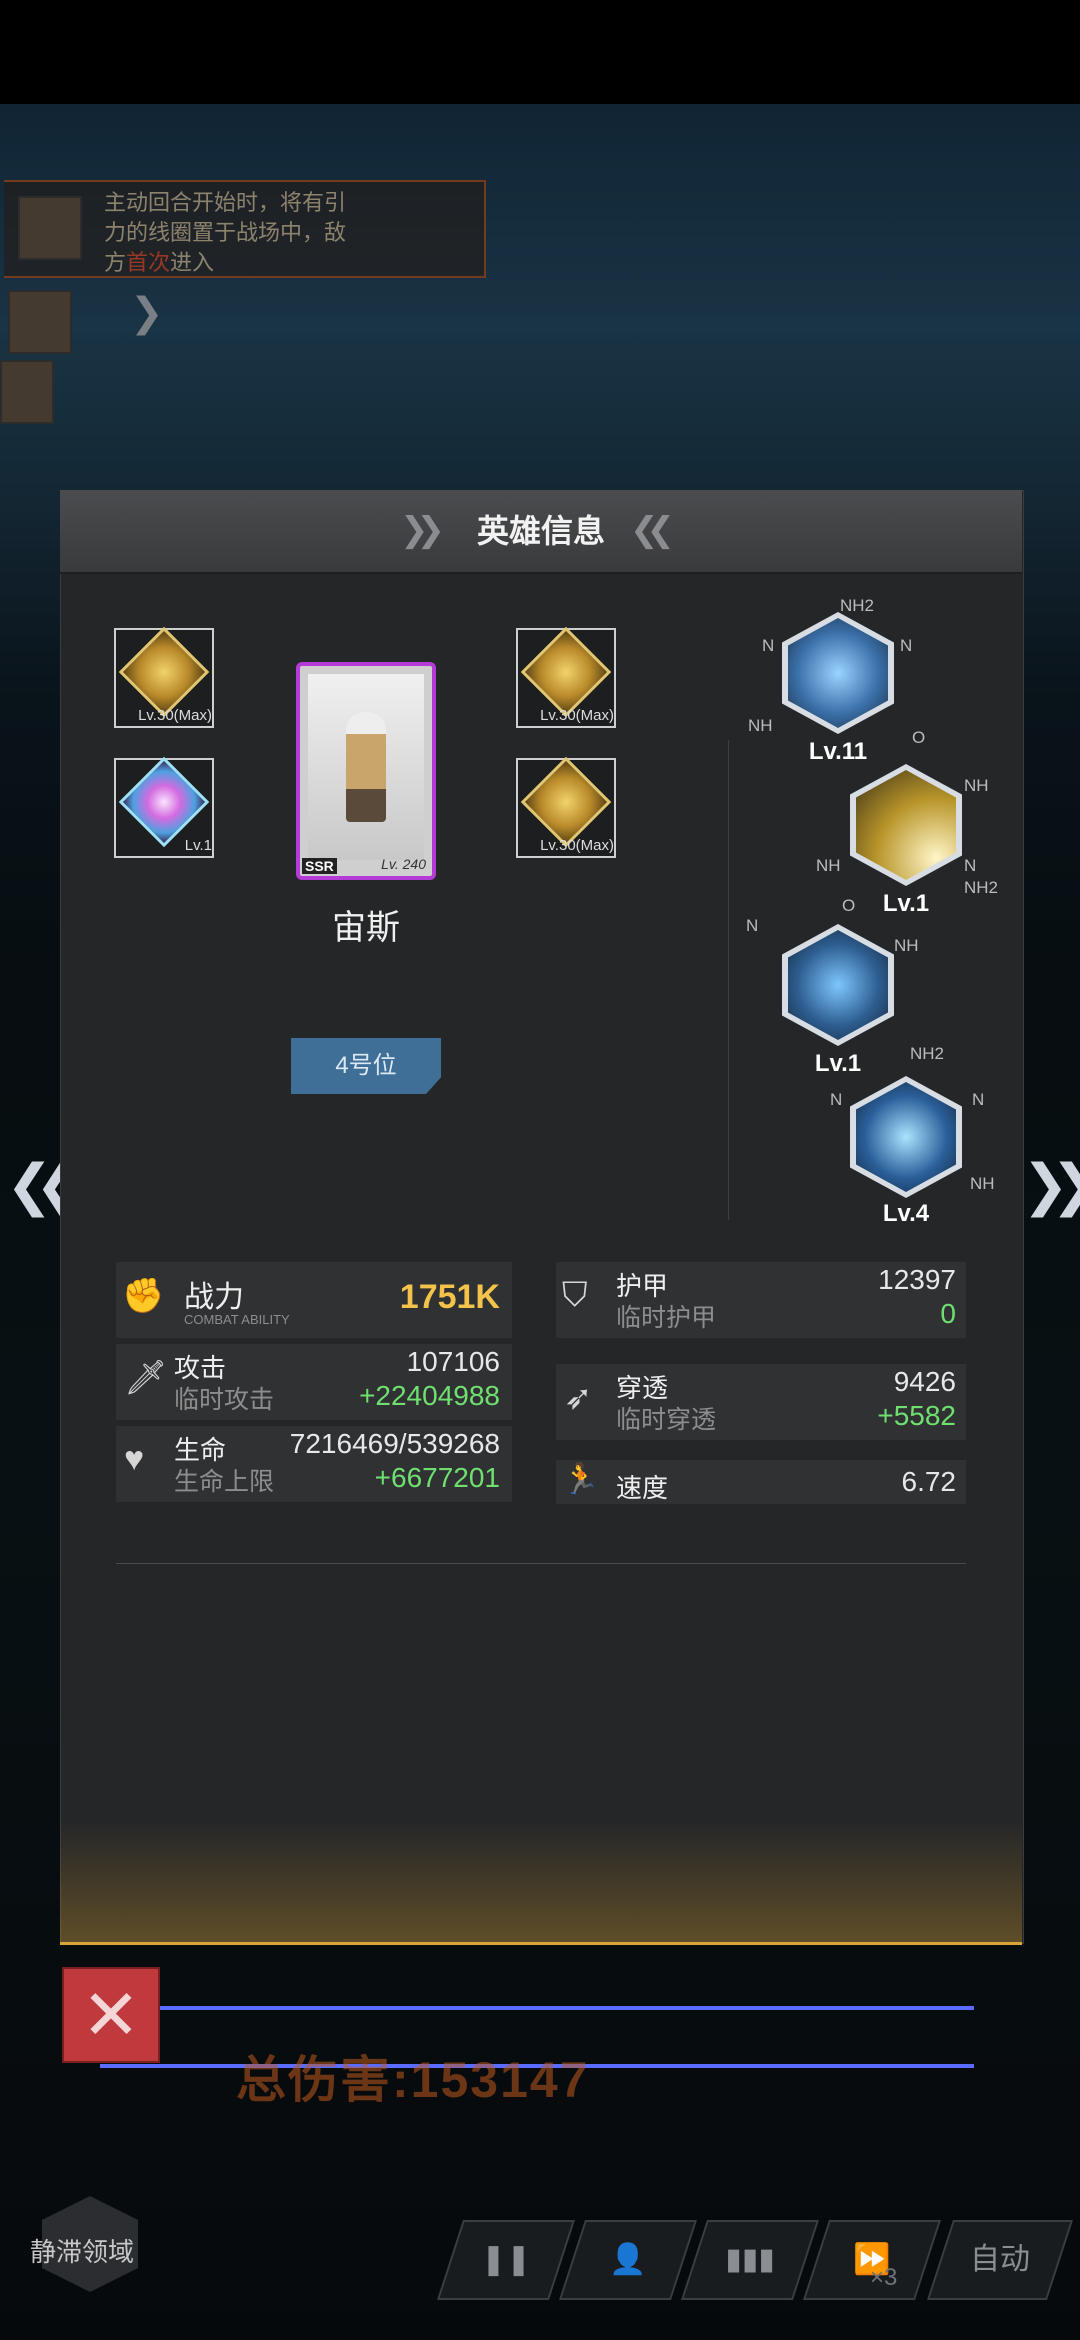 This screenshot has height=2340, width=1080. What do you see at coordinates (761, 1482) in the screenshot?
I see `speed-row: 🏃 速度 6.72` at bounding box center [761, 1482].